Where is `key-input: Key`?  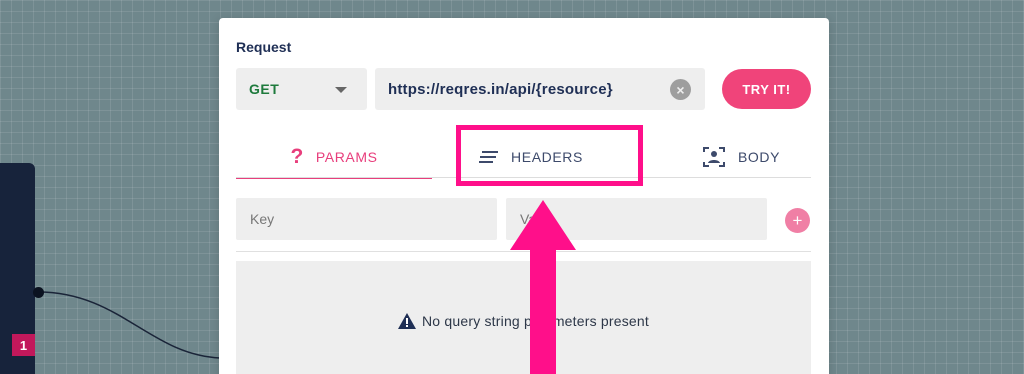 key-input: Key is located at coordinates (366, 219).